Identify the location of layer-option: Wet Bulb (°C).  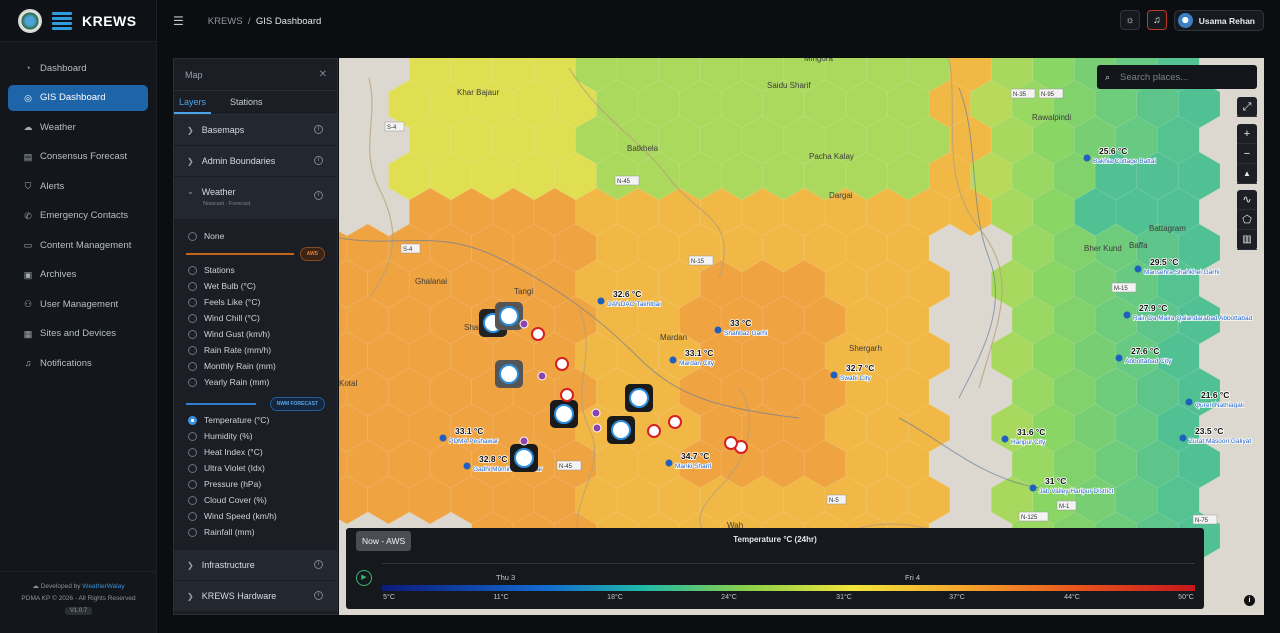
(255, 286).